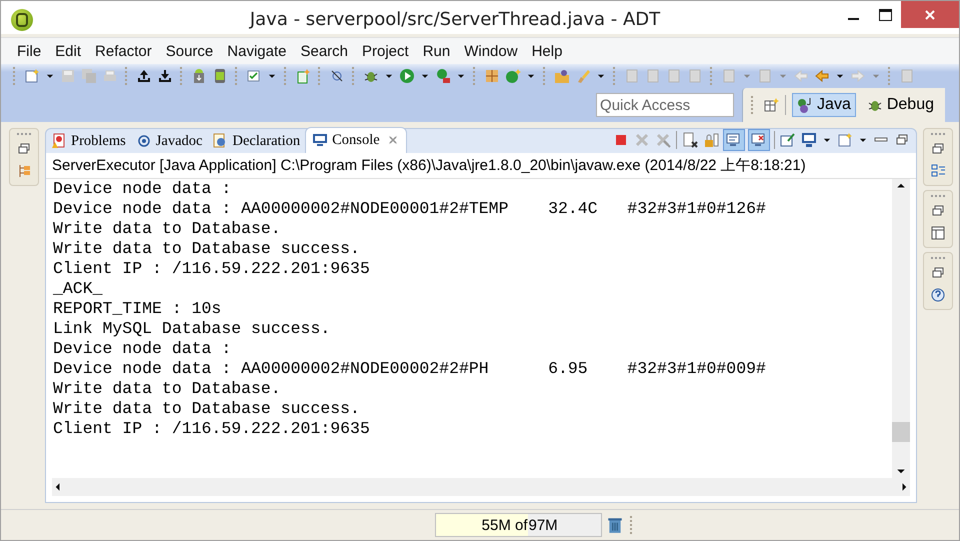 This screenshot has width=960, height=541. What do you see at coordinates (771, 105) in the screenshot?
I see `open-perspective-icon` at bounding box center [771, 105].